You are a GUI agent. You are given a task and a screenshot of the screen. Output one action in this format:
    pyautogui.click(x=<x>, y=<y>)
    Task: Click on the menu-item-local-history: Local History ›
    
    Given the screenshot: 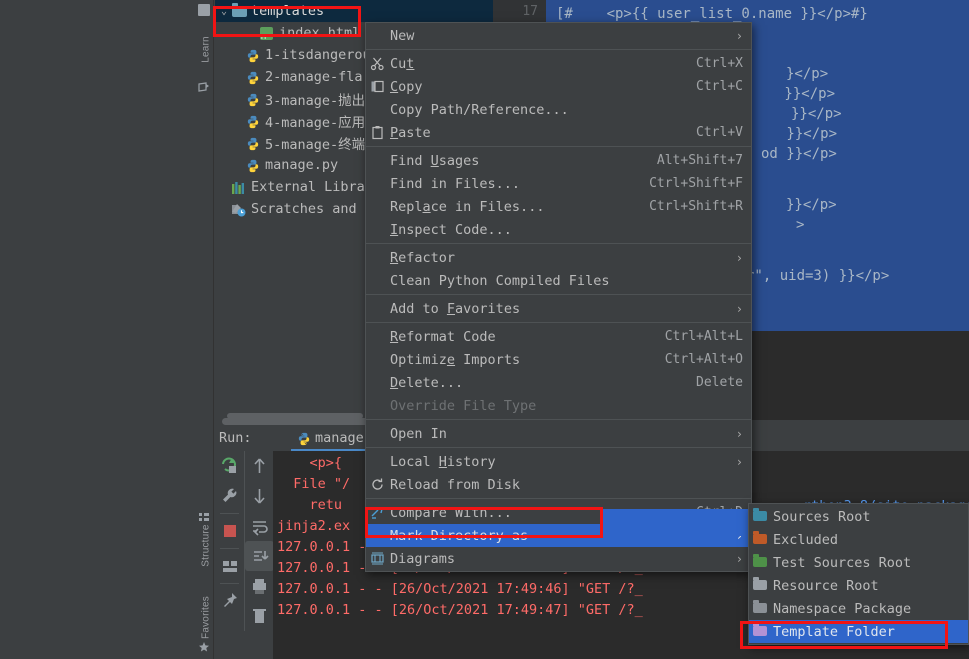 What is the action you would take?
    pyautogui.click(x=558, y=461)
    